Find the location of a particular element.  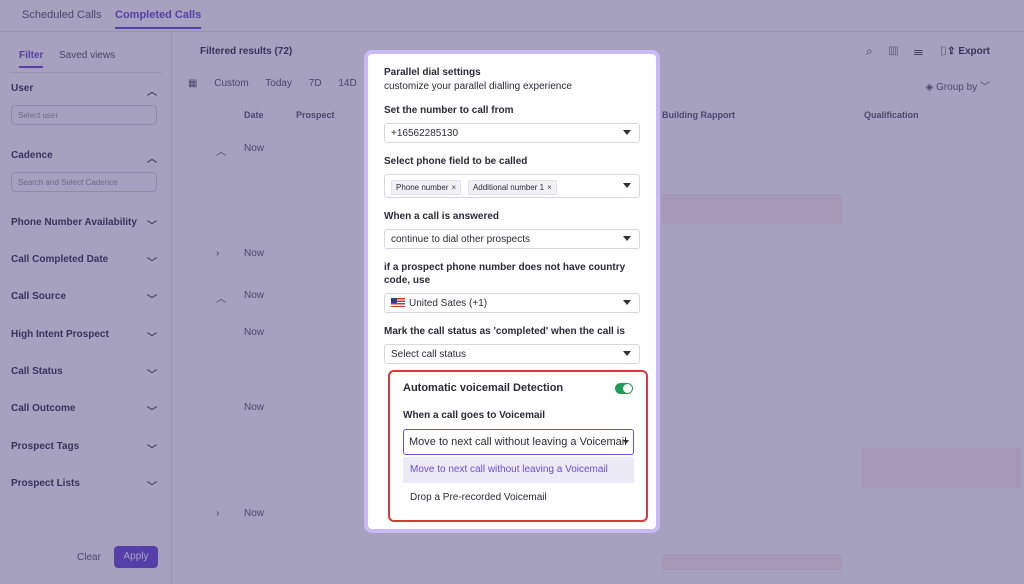

call-status-placeholder: Select call status is located at coordinates (429, 354).